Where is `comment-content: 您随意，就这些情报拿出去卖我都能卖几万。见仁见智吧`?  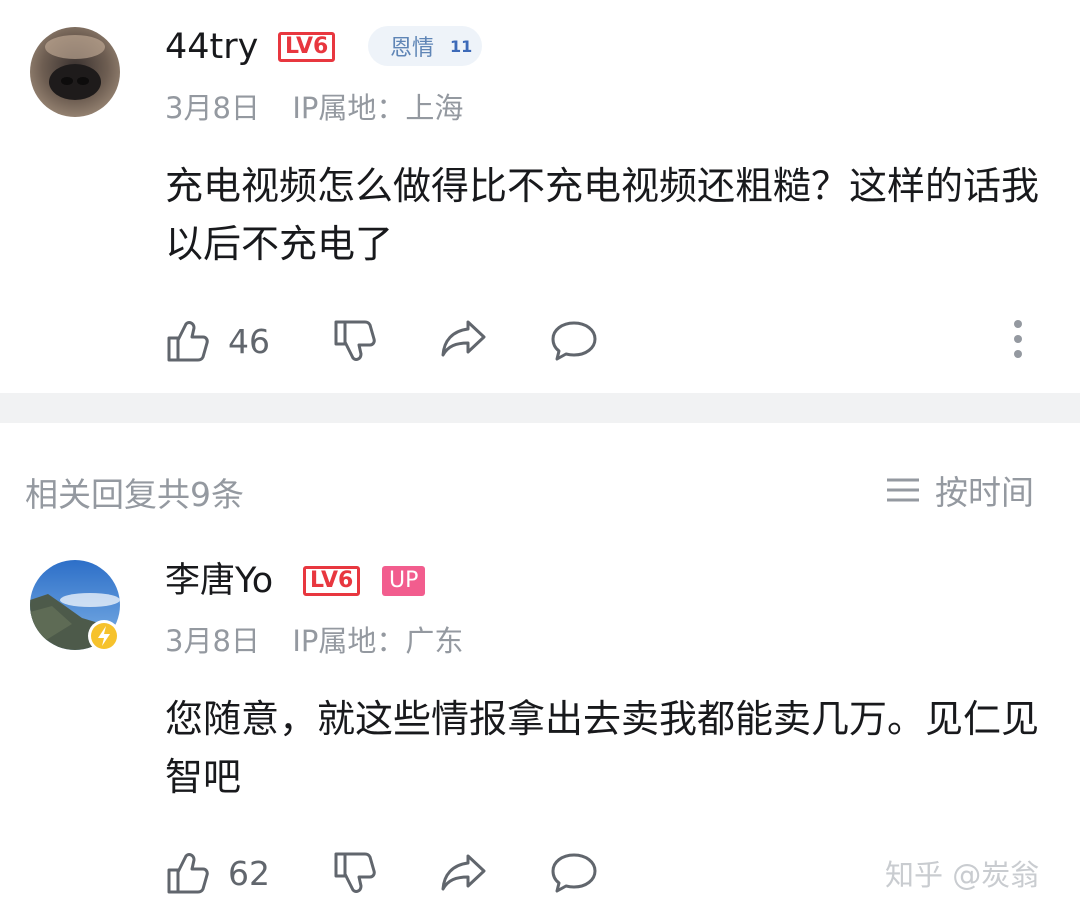 comment-content: 您随意，就这些情报拿出去卖我都能卖几万。见仁见智吧 is located at coordinates (602, 748).